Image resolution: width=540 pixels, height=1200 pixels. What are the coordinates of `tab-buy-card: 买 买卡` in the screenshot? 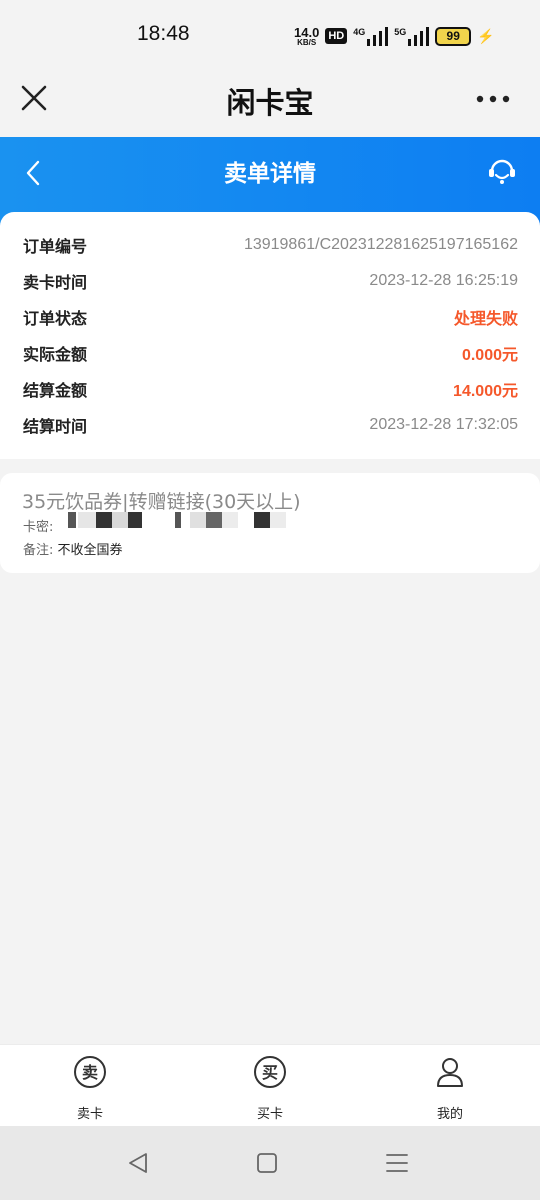 It's located at (270, 1088).